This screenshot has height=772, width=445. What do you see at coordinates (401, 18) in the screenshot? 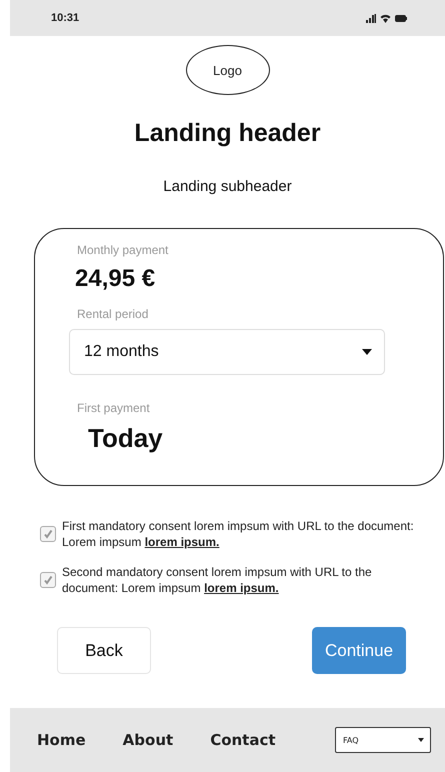
I see `battery-icon` at bounding box center [401, 18].